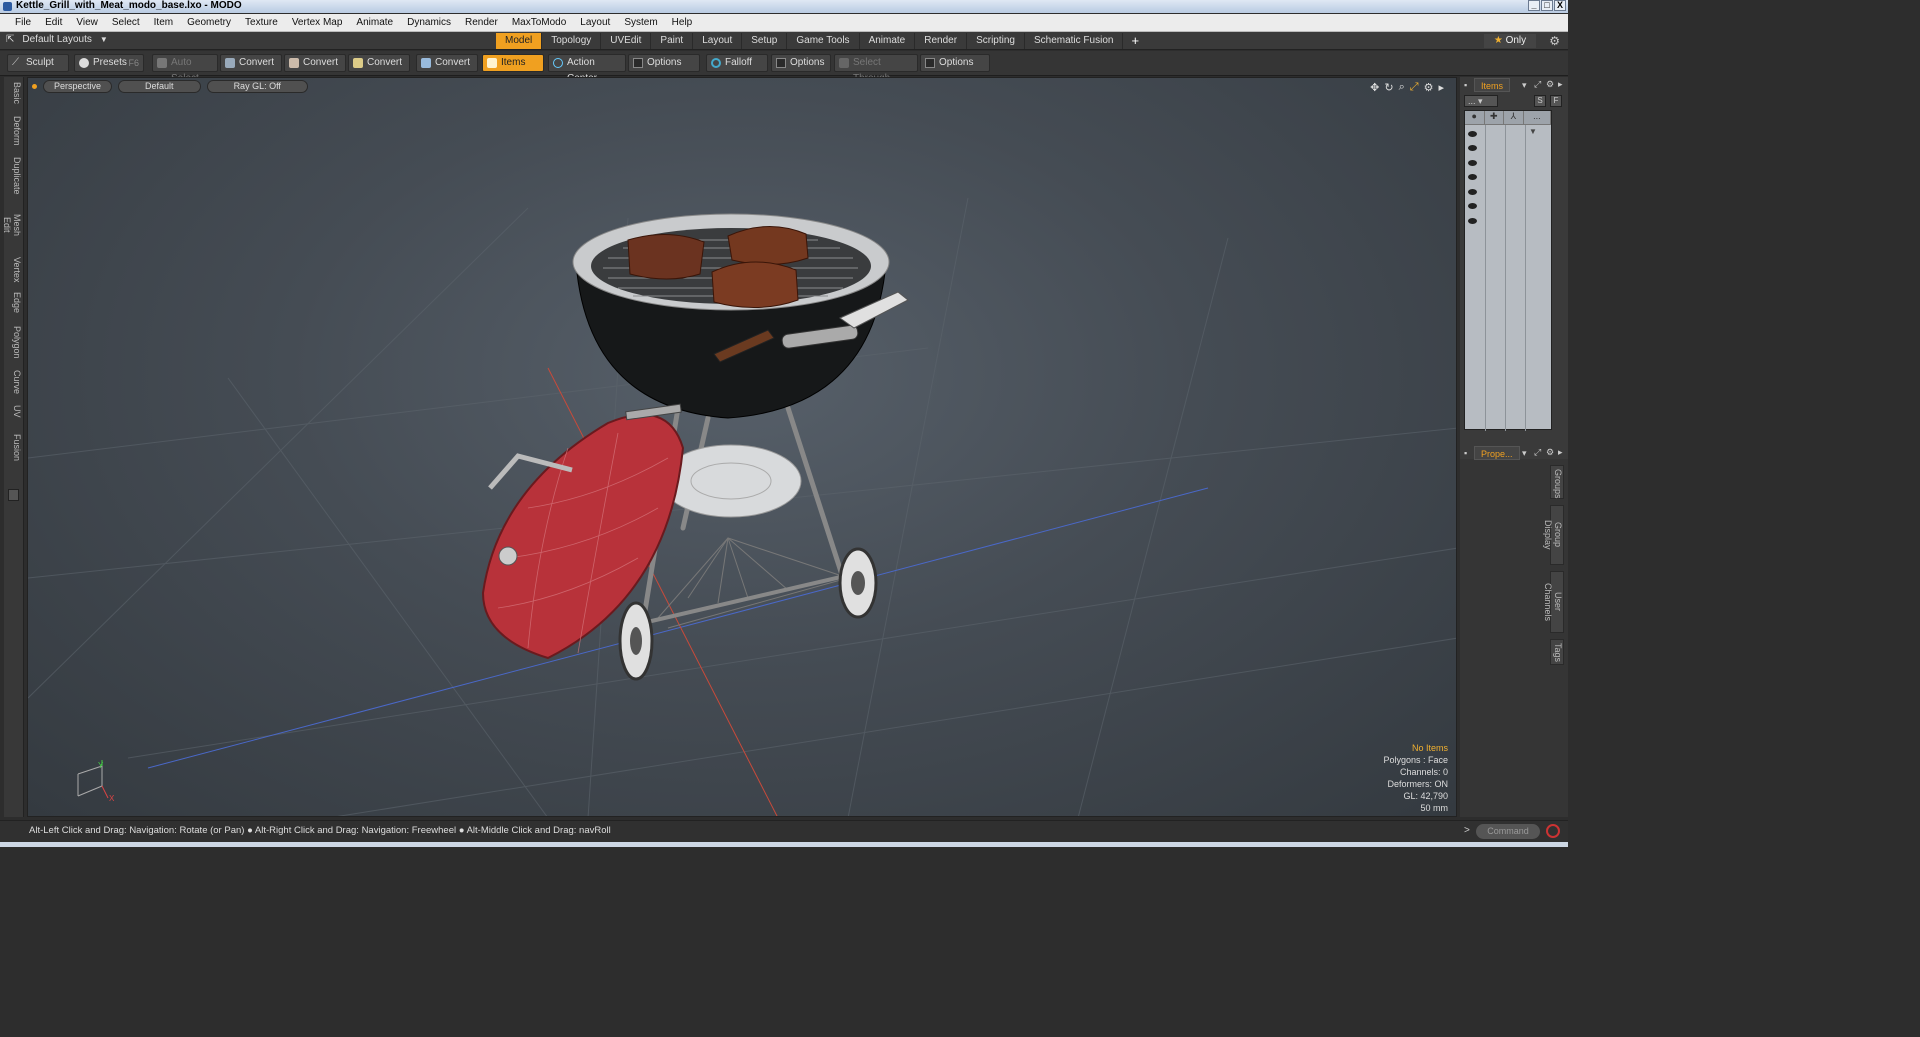  I want to click on tab-game-tools: Game Tools, so click(823, 41).